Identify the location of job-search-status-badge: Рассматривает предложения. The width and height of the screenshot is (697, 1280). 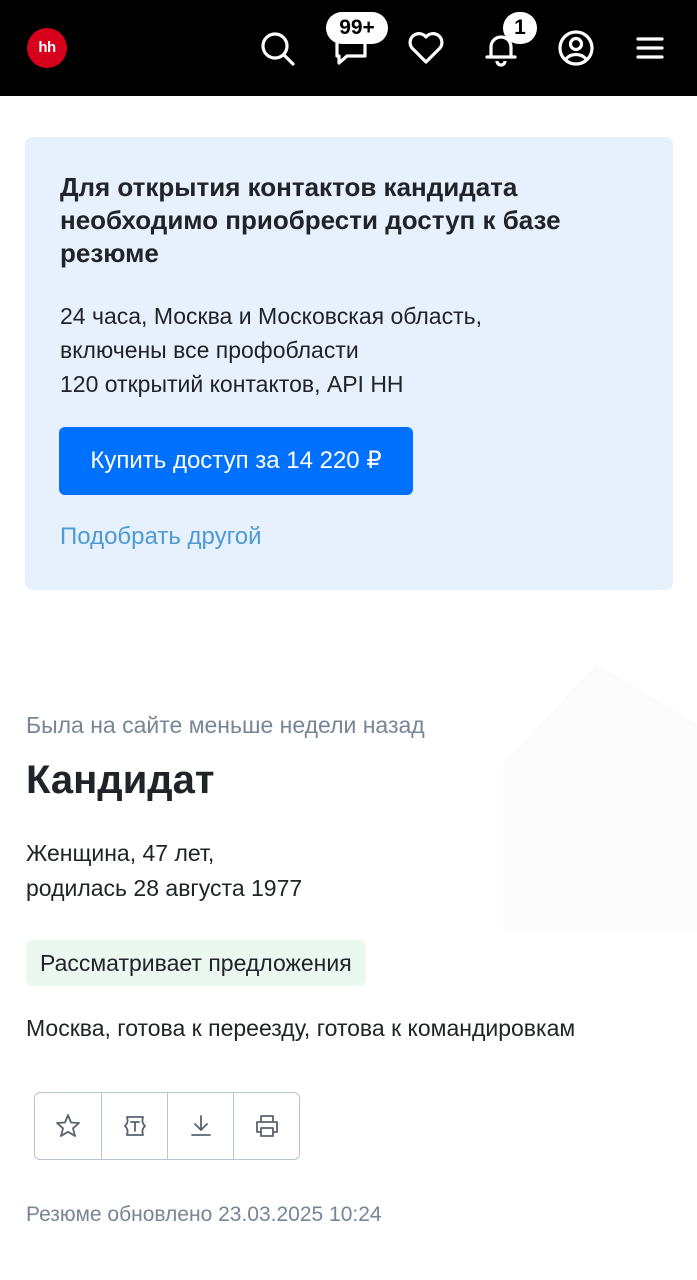
(196, 963).